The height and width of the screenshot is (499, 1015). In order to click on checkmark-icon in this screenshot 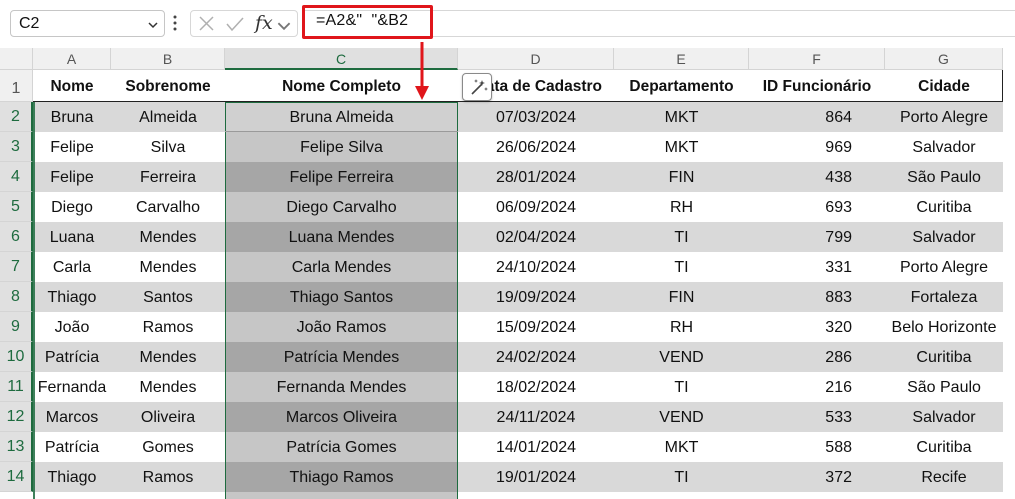, I will do `click(235, 24)`.